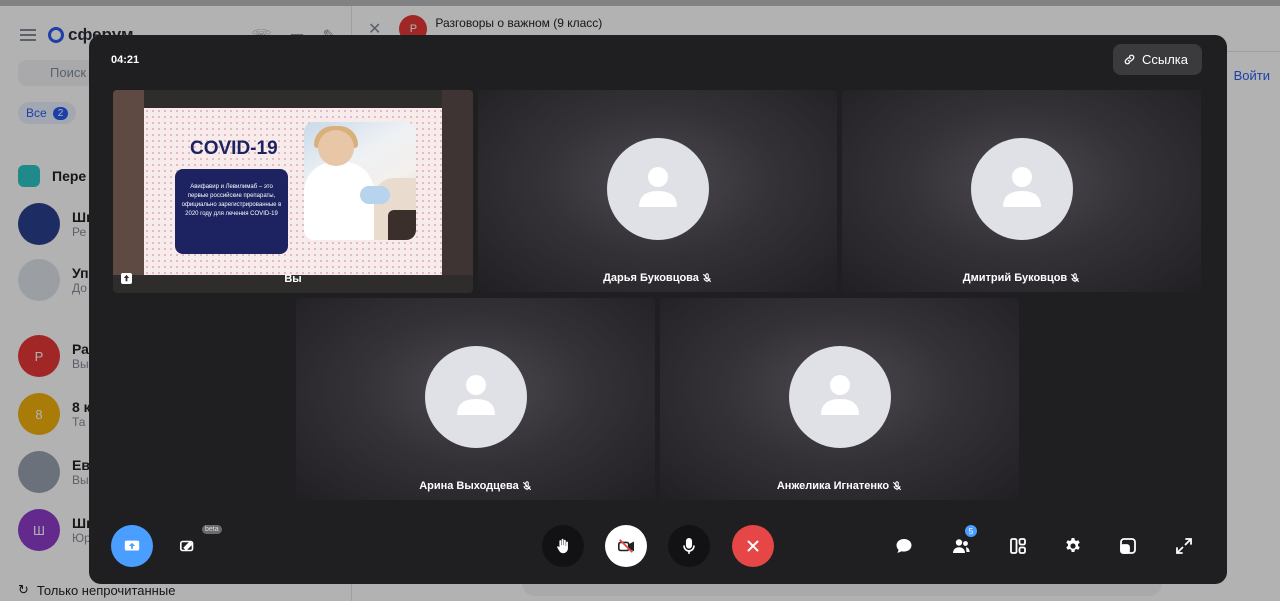 The height and width of the screenshot is (601, 1280). Describe the element at coordinates (971, 531) in the screenshot. I see `participants-count-badge: 5` at that location.